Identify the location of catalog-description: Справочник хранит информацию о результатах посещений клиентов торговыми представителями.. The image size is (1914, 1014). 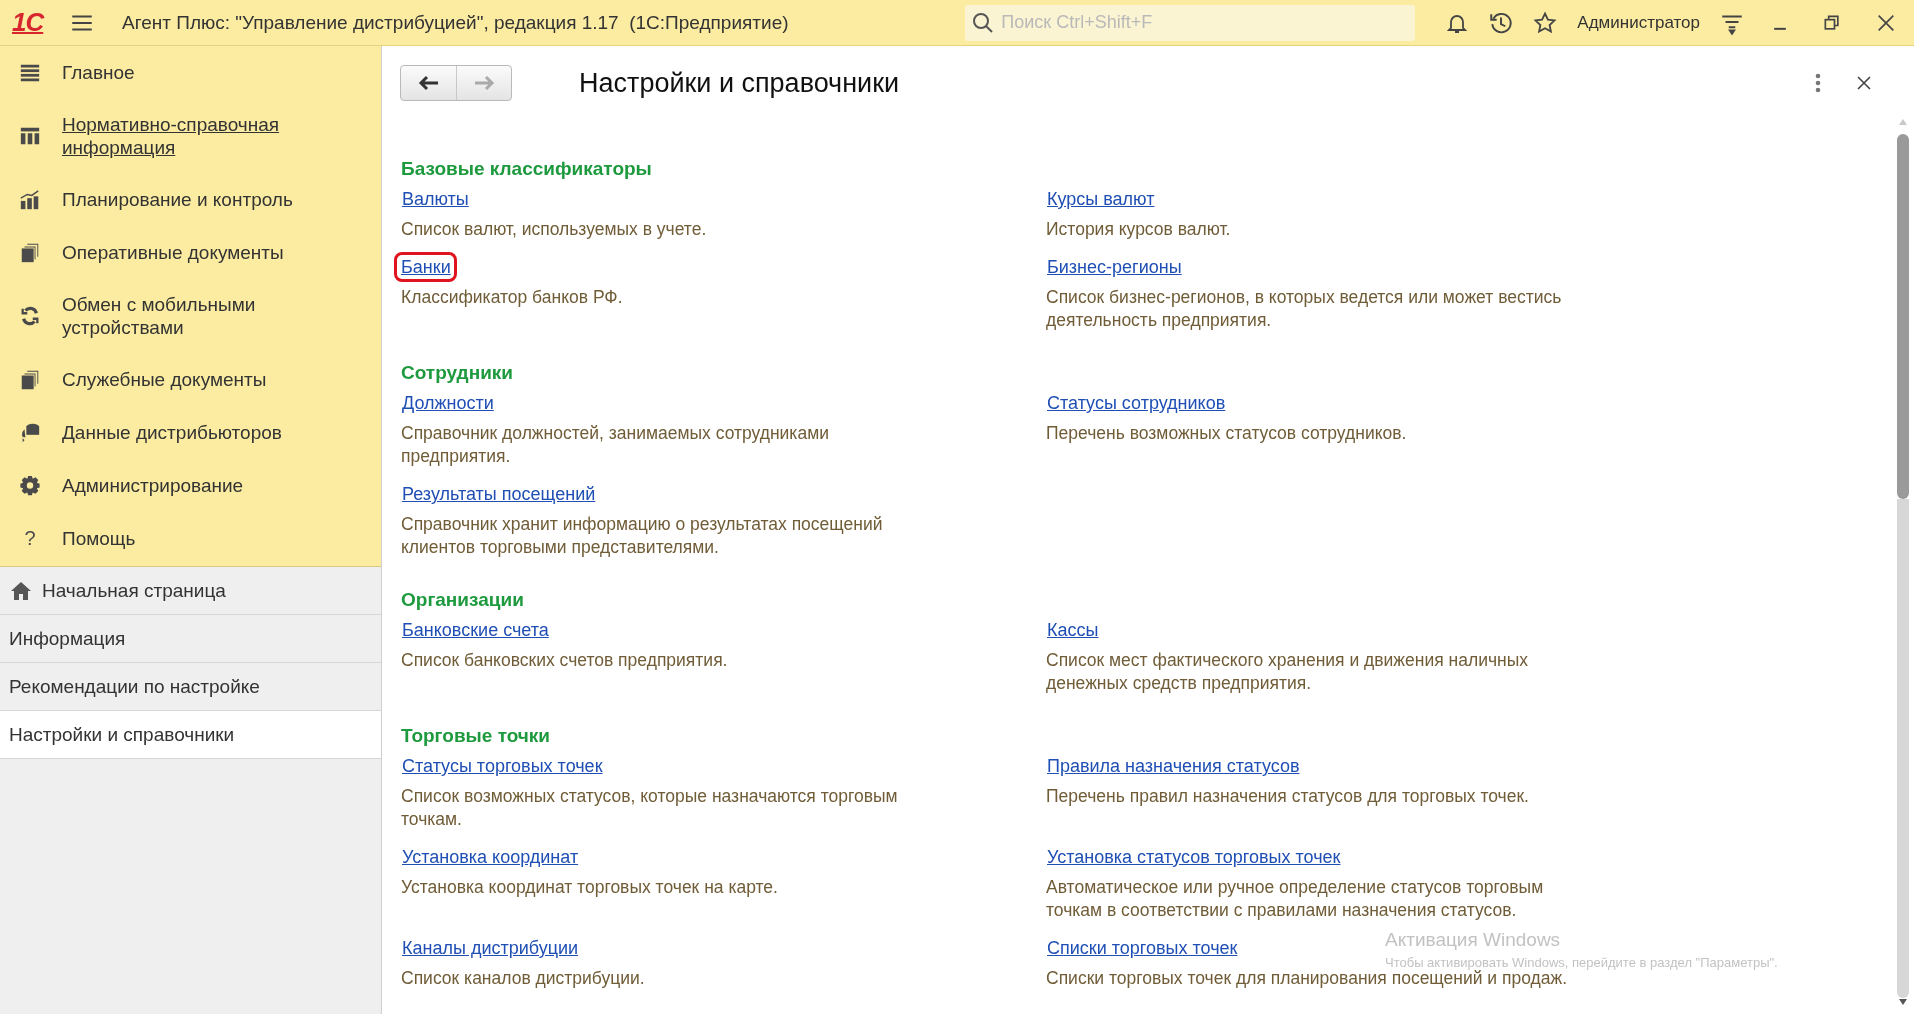
(642, 536).